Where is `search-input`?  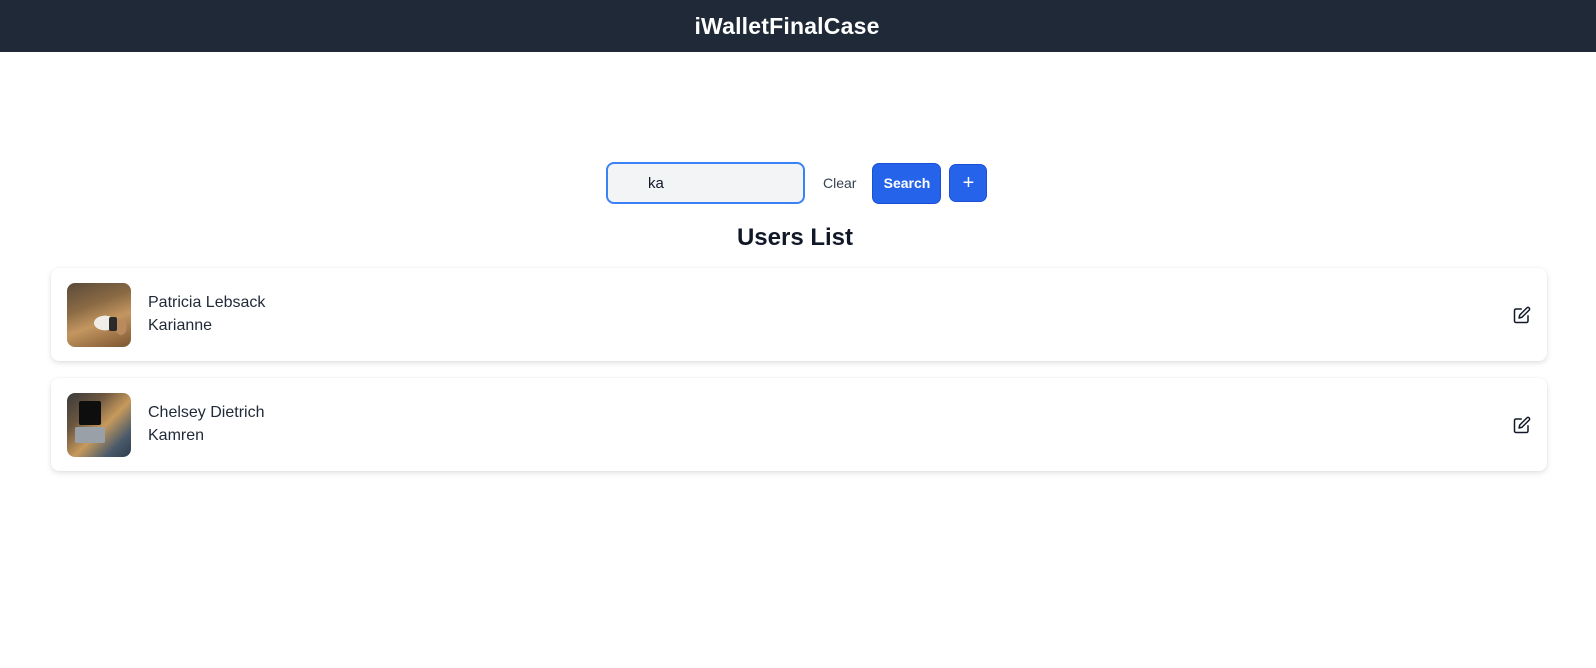 search-input is located at coordinates (705, 183).